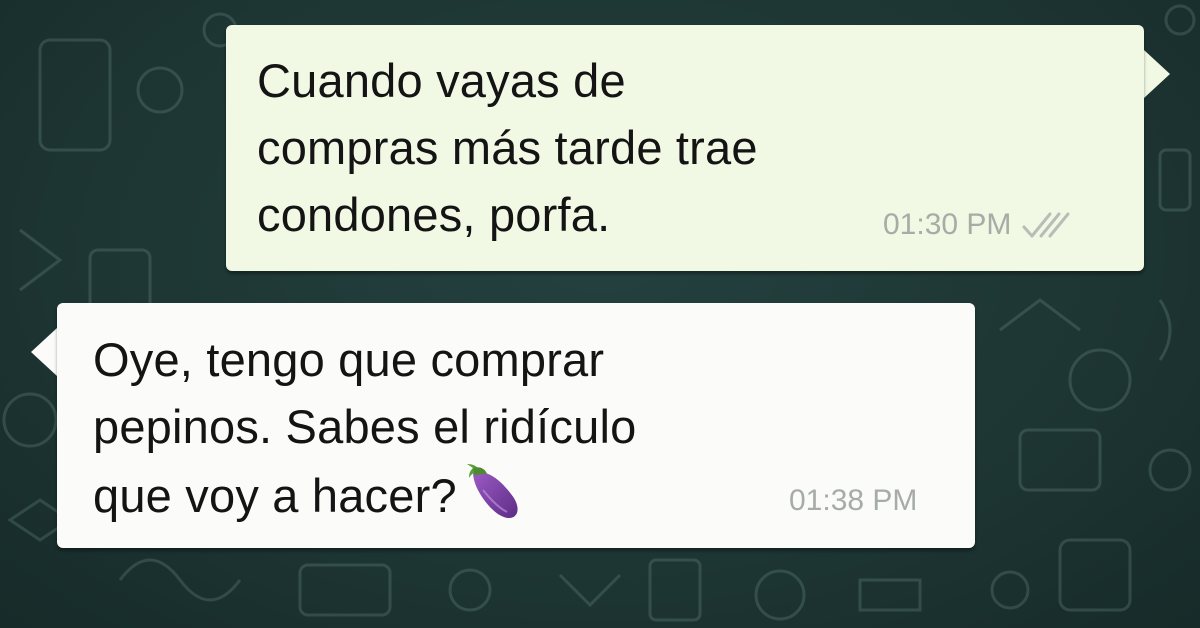 The image size is (1200, 628). Describe the element at coordinates (492, 491) in the screenshot. I see `eggplant-emoji-icon` at that location.